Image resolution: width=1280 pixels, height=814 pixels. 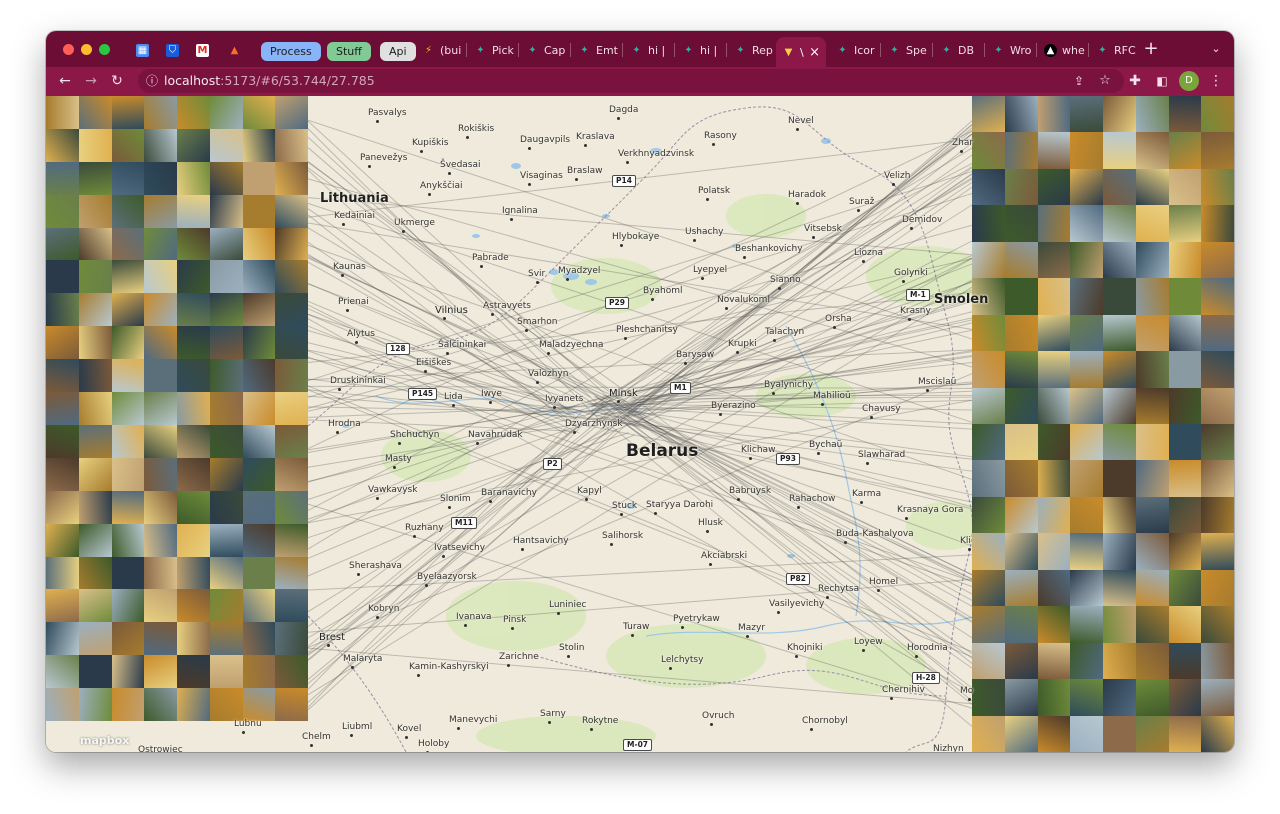 What do you see at coordinates (171, 50) in the screenshot?
I see `pinned-tab-bitwarden: ⛉` at bounding box center [171, 50].